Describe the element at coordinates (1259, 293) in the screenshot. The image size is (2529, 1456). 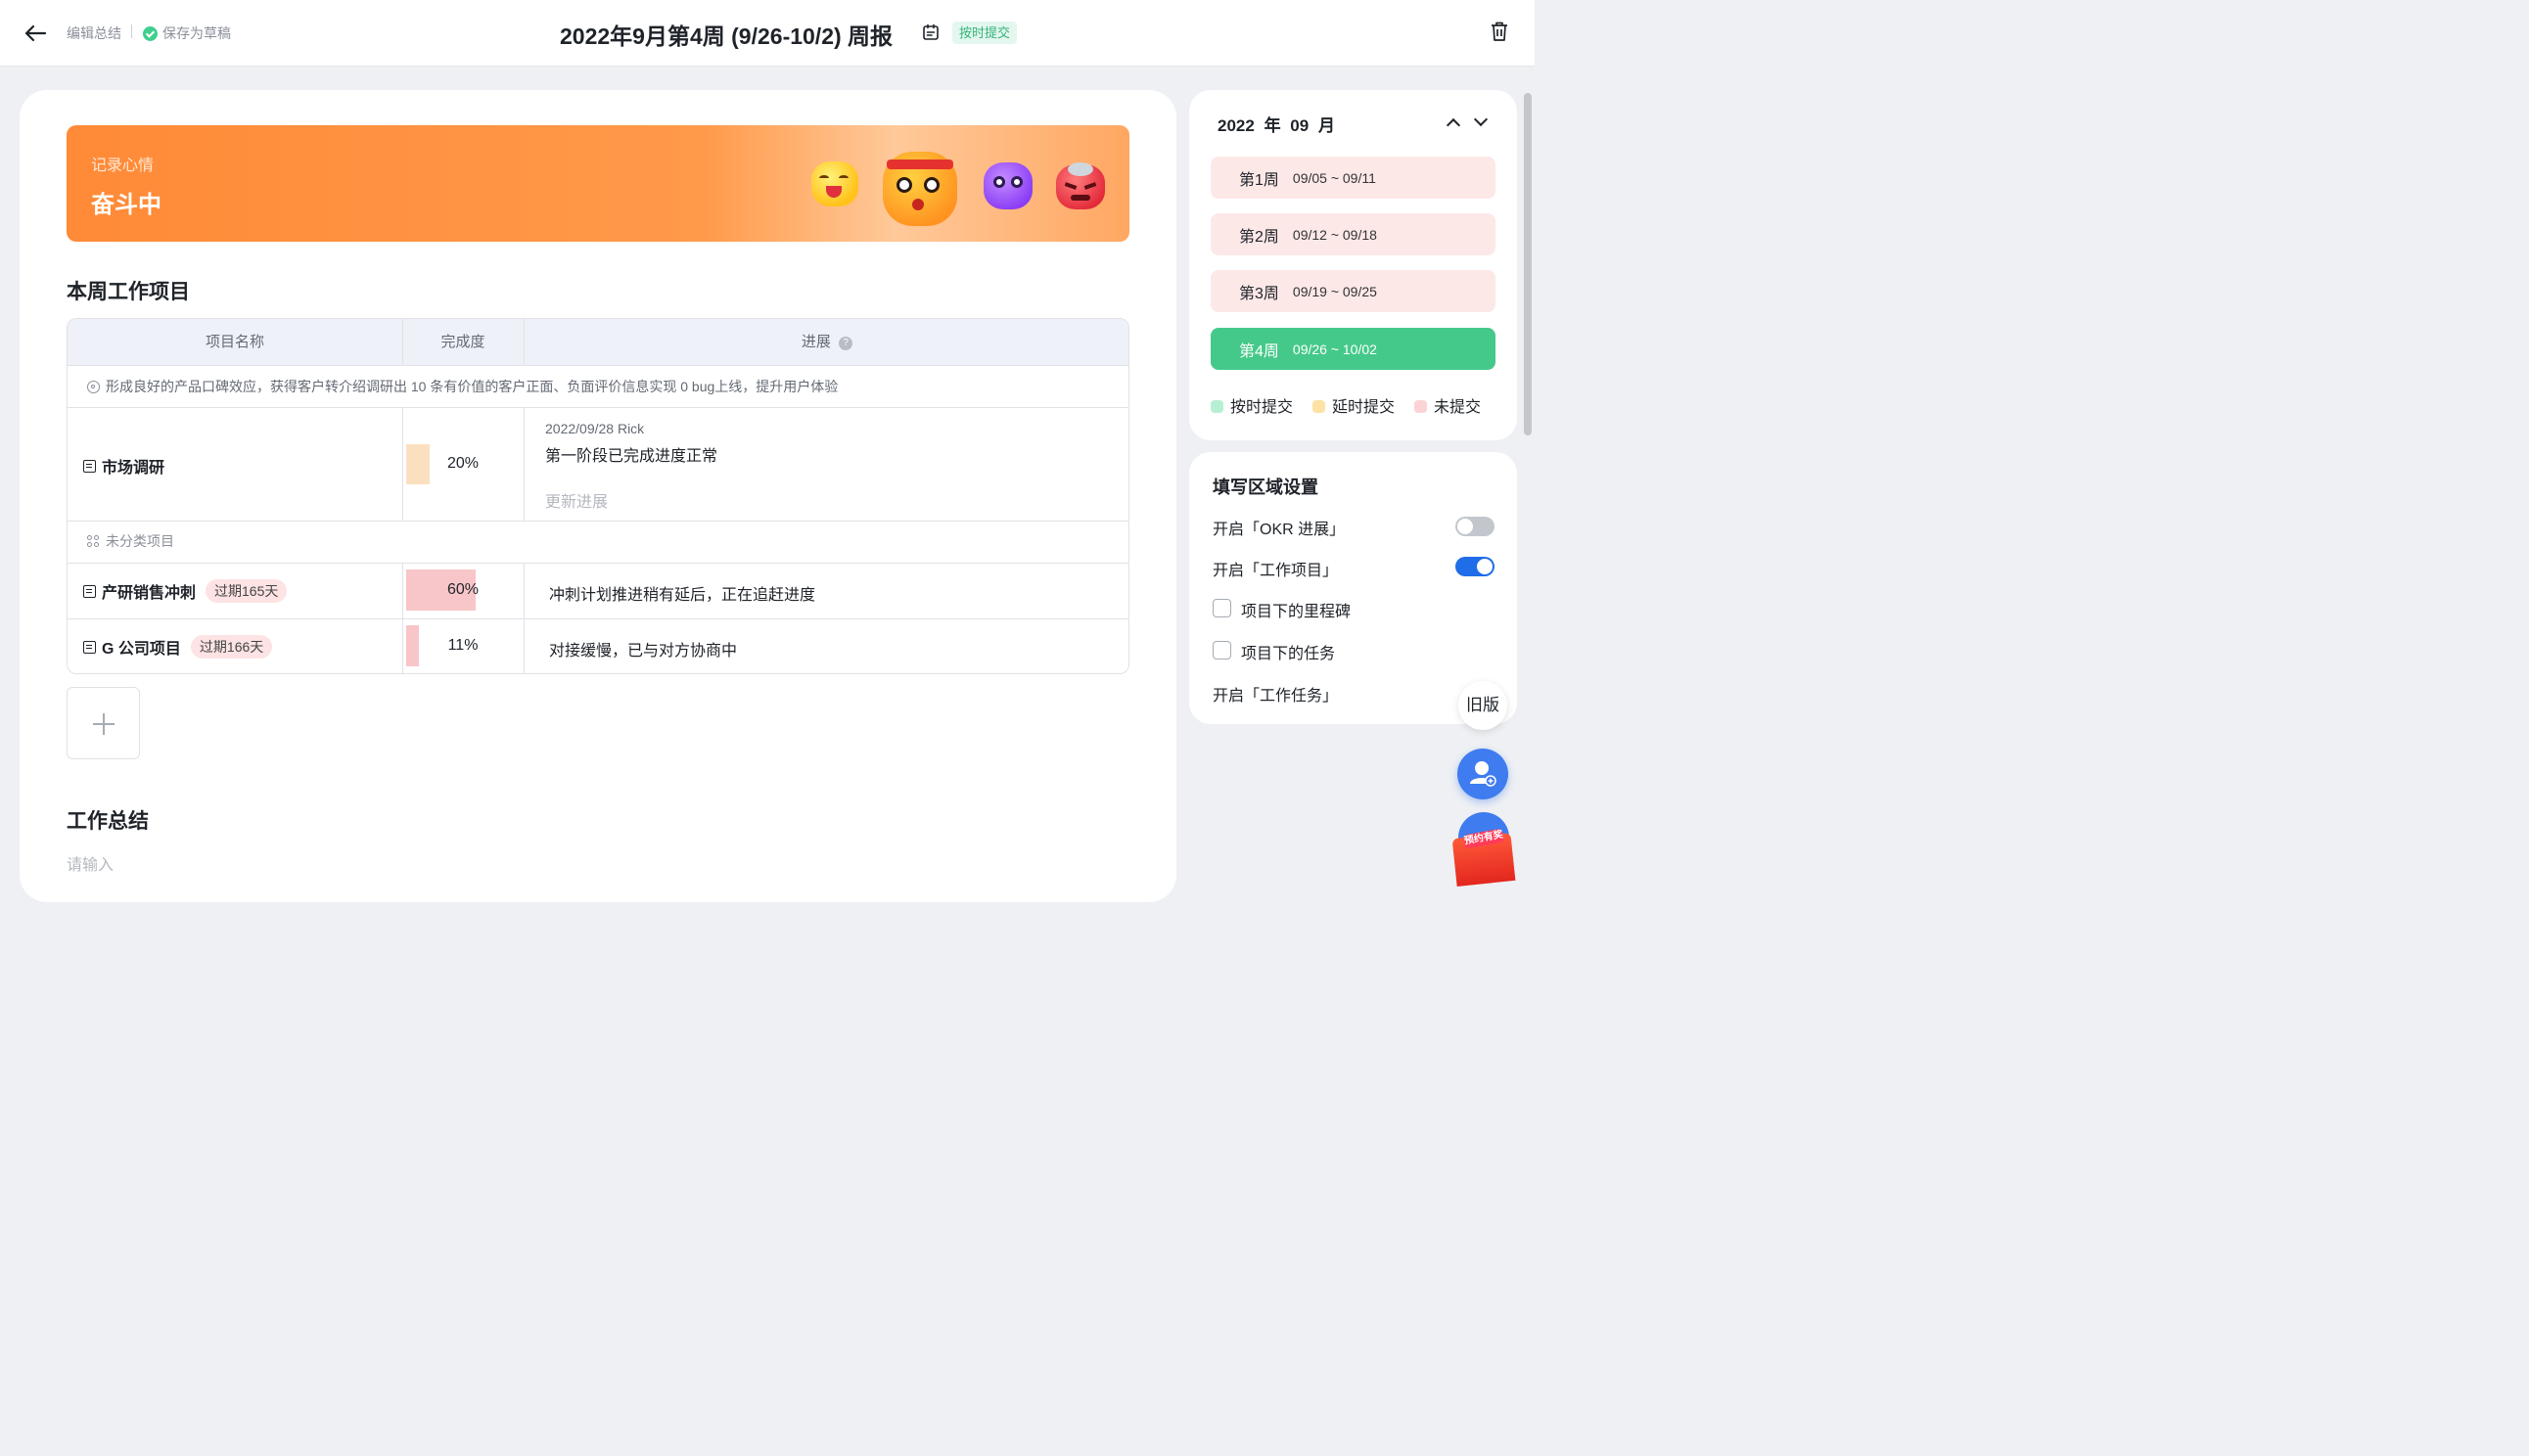
I see `week-label: 第3周` at that location.